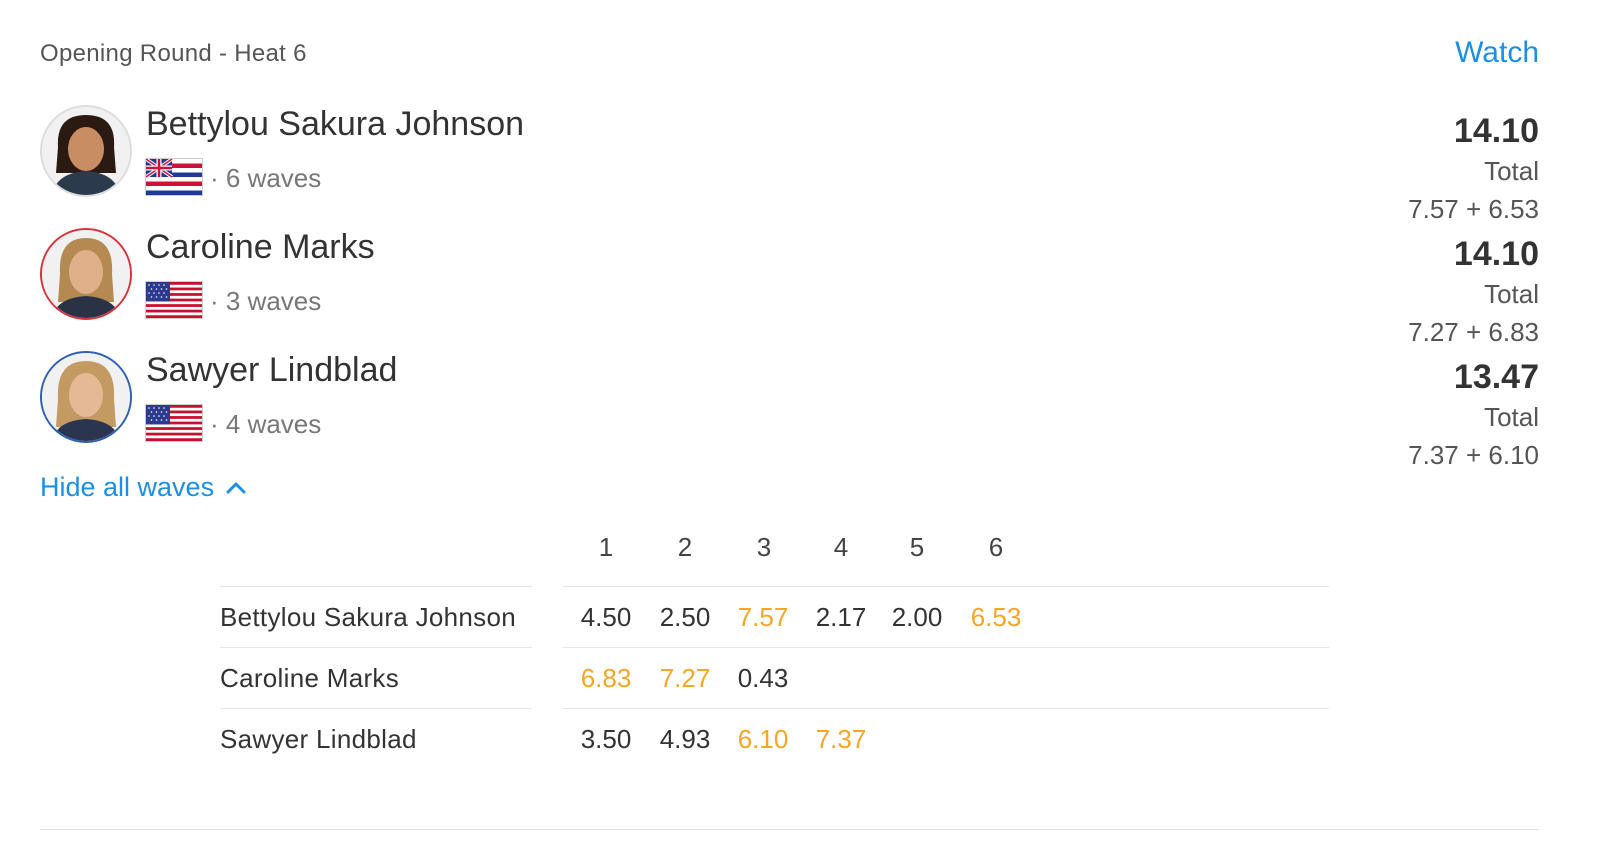  I want to click on score-block: 14.10 Total 7.57 + 6.53, so click(1473, 169).